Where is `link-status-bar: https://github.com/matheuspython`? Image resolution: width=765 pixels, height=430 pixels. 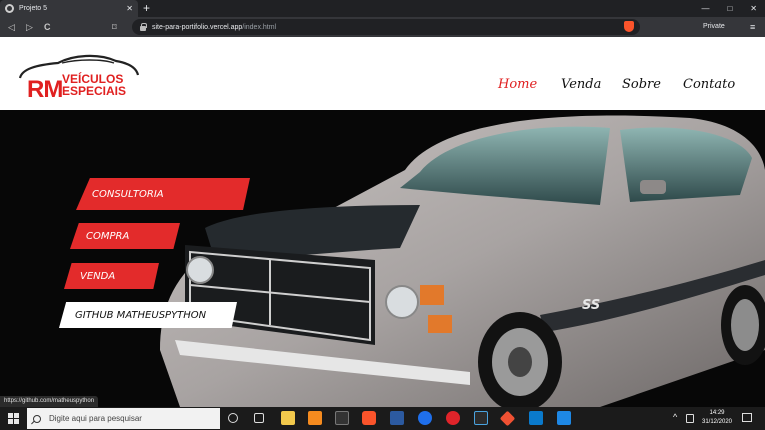 link-status-bar: https://github.com/matheuspython is located at coordinates (49, 401).